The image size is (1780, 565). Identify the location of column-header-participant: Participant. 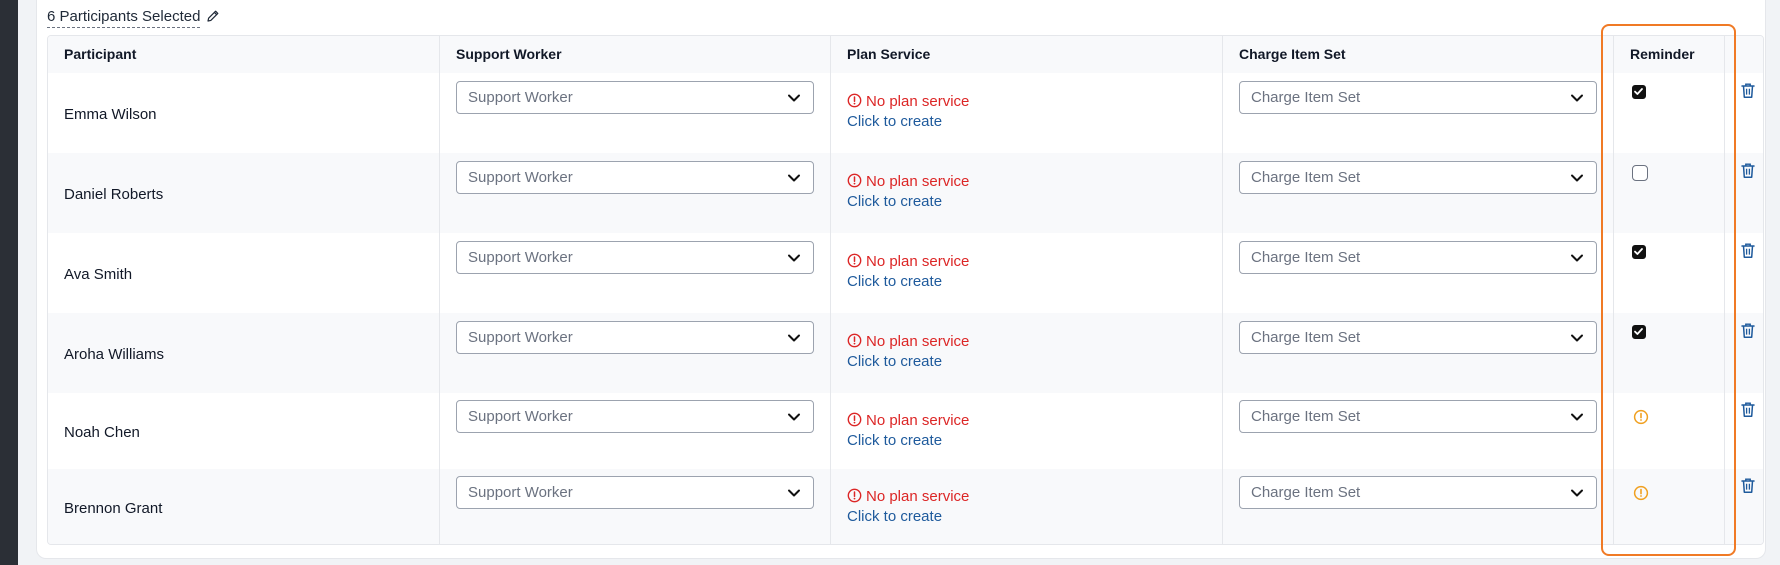
(100, 54).